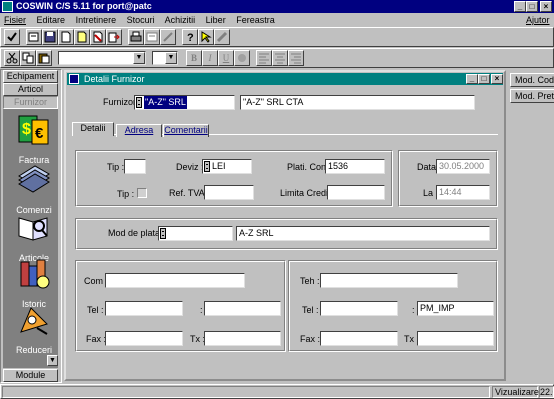  Describe the element at coordinates (532, 6) in the screenshot. I see `app-maximize-button: □` at that location.